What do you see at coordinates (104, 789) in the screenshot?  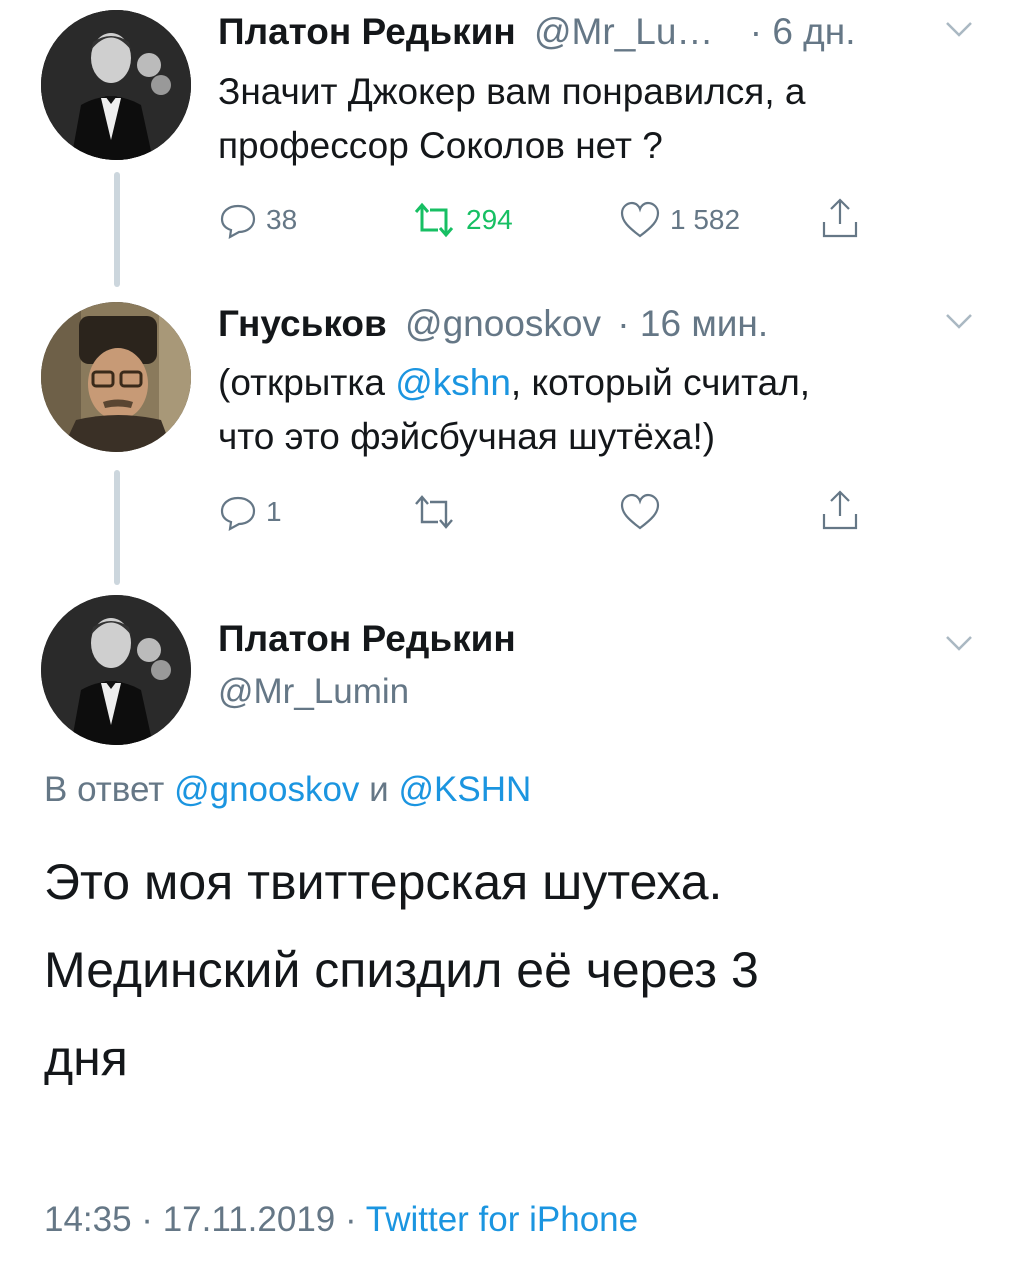 I see `reply-prefix: В ответ` at bounding box center [104, 789].